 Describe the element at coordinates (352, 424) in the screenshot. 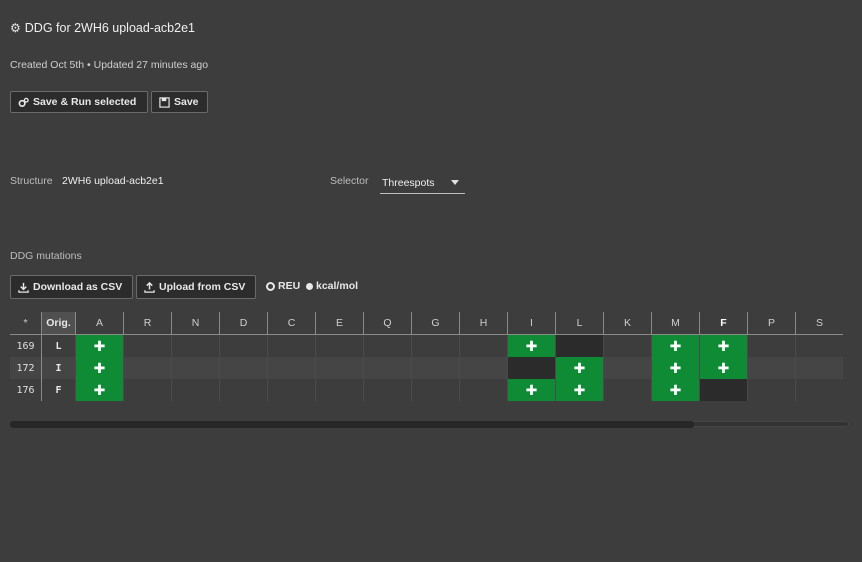

I see `horizontal-scrollbar-thumb` at that location.